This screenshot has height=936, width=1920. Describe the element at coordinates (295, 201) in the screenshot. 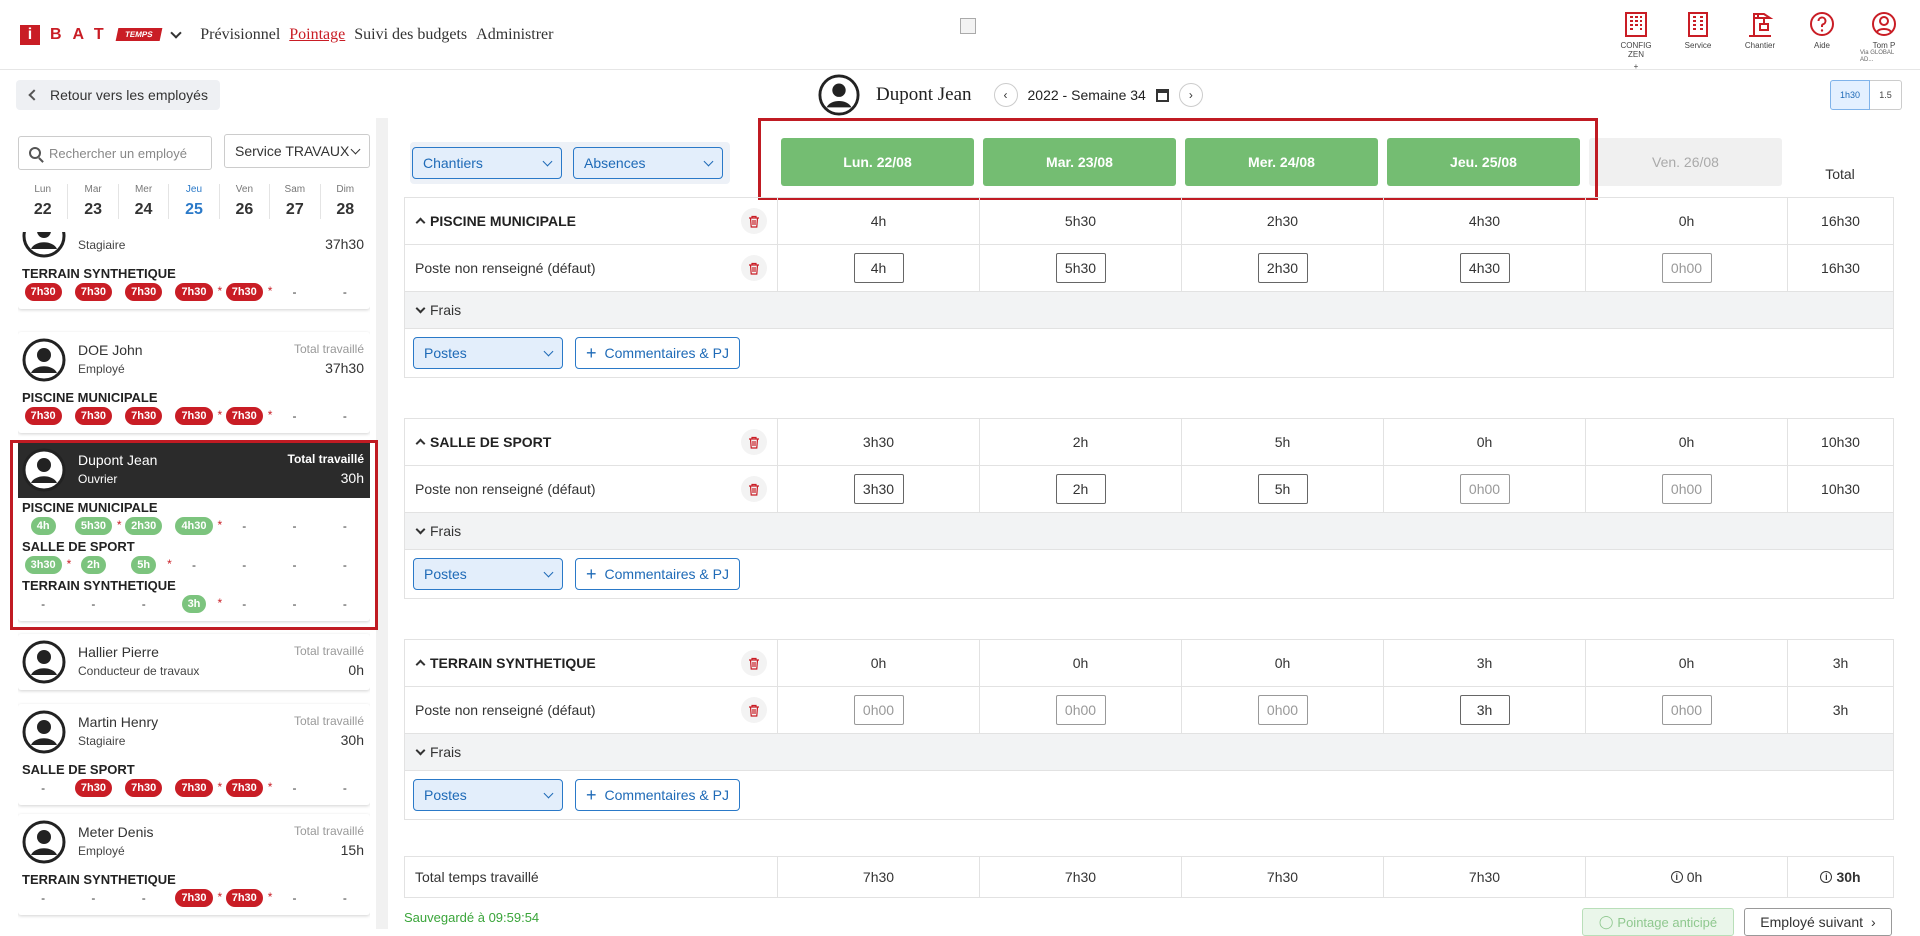

I see `day-sam: Sam 27` at that location.